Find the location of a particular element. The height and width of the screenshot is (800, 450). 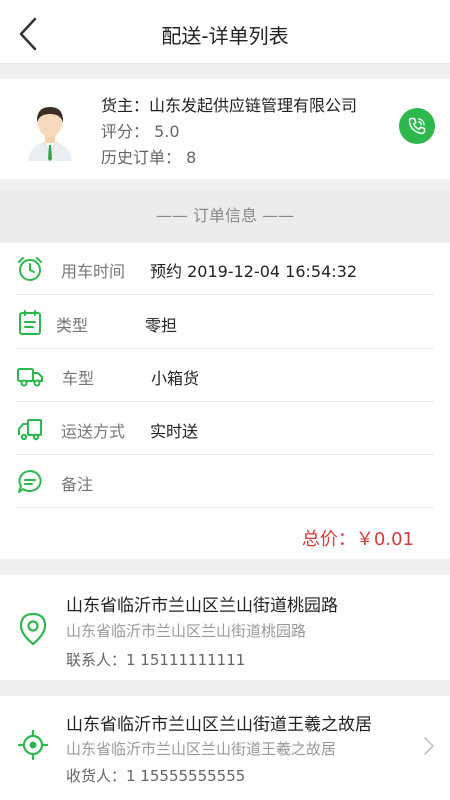

delivery-truck-icon is located at coordinates (30, 430).